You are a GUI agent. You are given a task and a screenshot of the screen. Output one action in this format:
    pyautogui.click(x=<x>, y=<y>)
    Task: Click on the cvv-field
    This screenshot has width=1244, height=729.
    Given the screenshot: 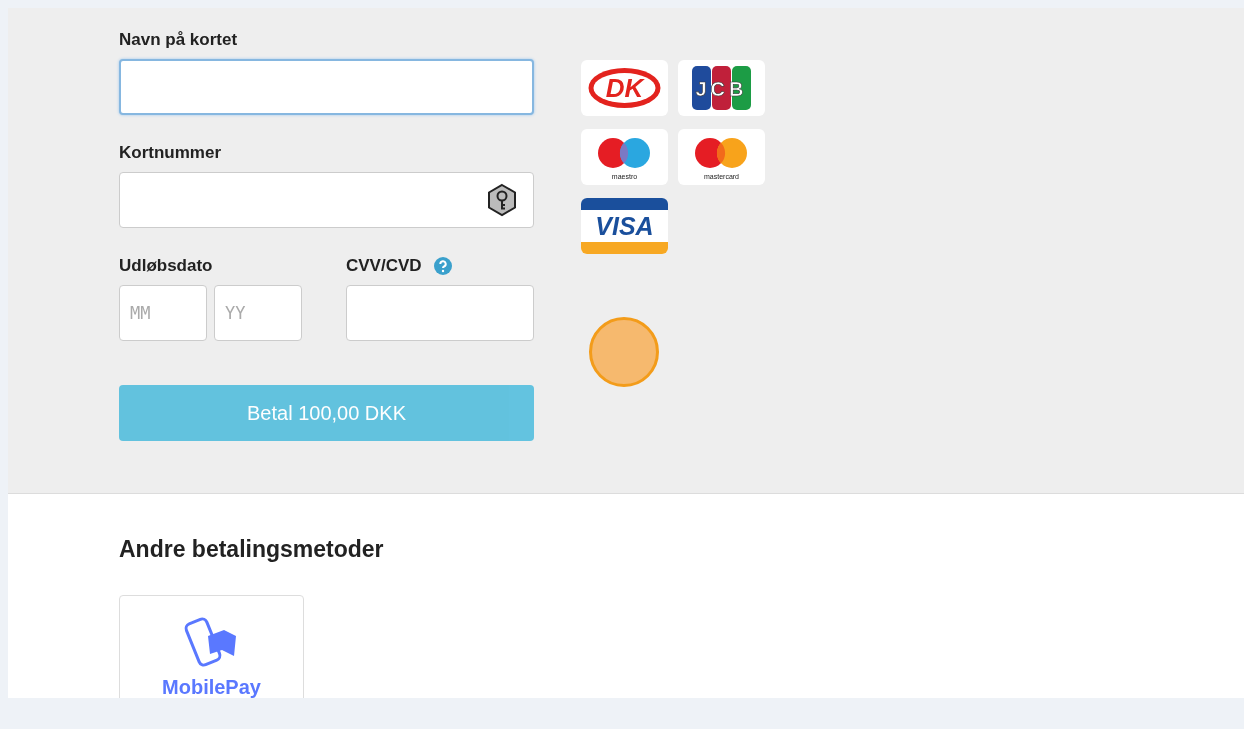 What is the action you would take?
    pyautogui.click(x=440, y=313)
    